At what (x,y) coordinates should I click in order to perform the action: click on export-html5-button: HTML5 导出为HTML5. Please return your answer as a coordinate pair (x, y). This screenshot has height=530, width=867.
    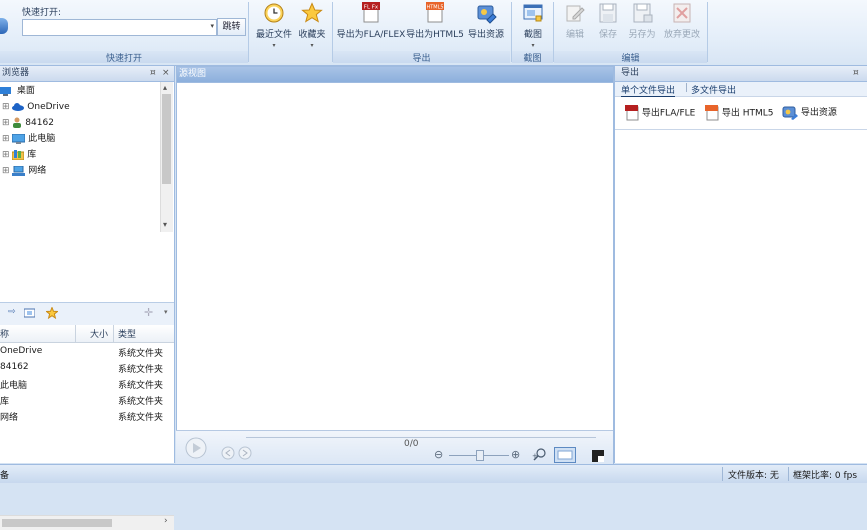
    Looking at the image, I should click on (435, 21).